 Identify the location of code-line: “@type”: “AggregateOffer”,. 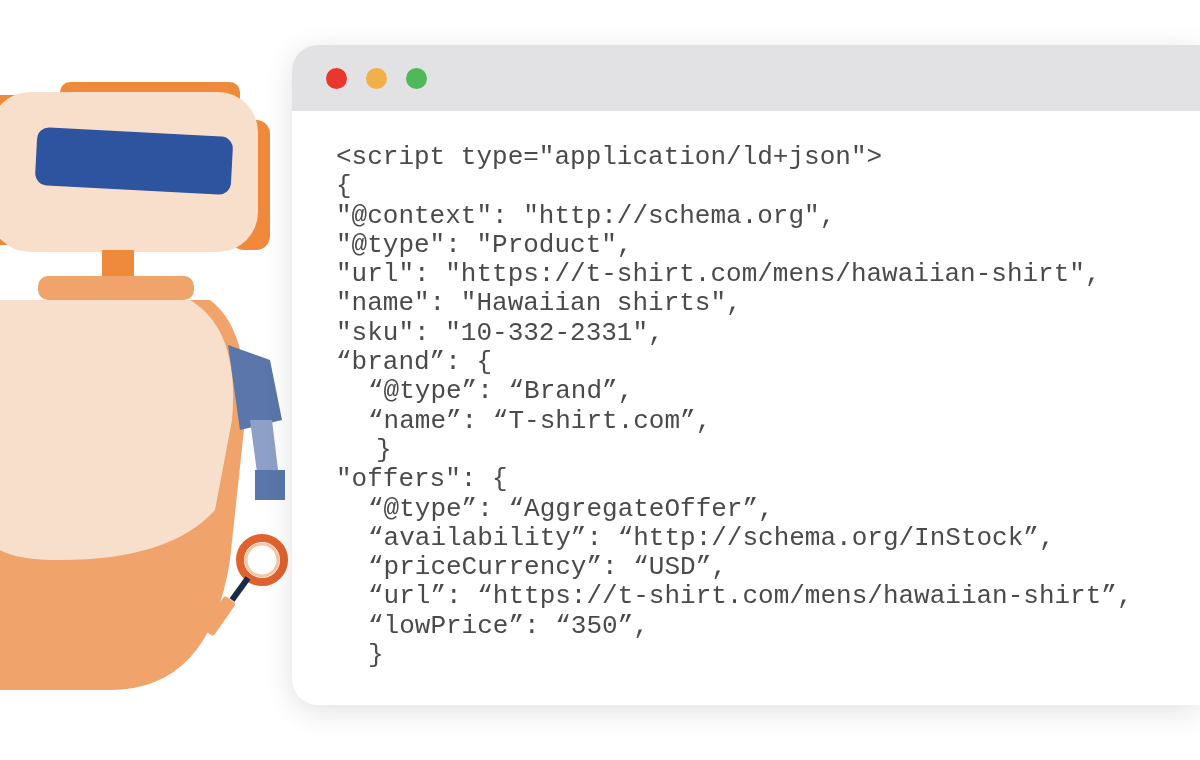
(570, 509).